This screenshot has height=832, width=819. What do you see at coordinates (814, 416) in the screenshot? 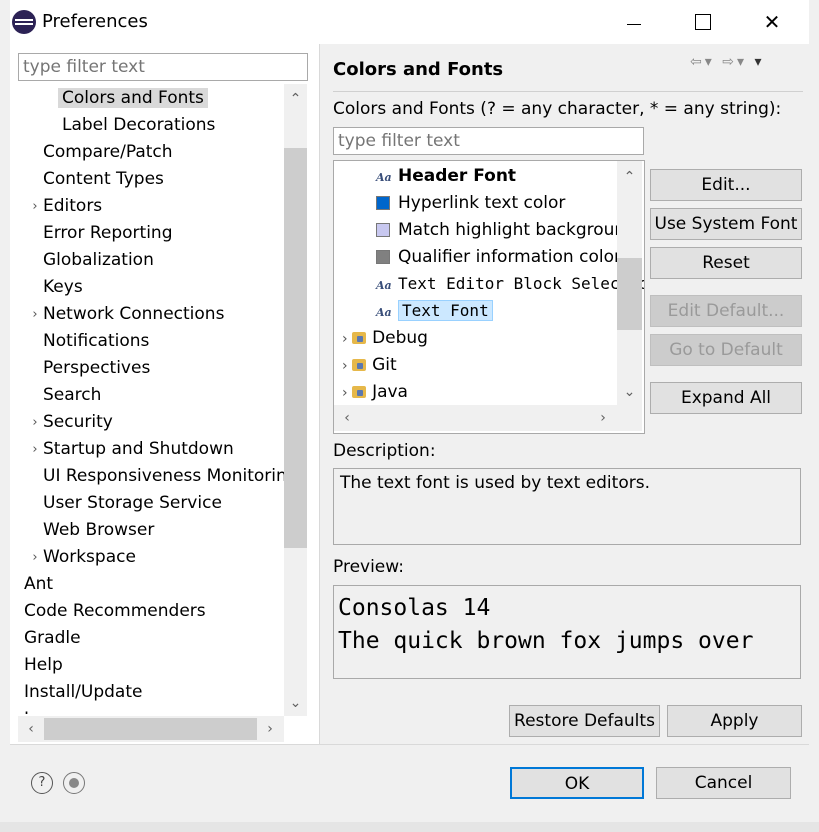
I see `background-right` at bounding box center [814, 416].